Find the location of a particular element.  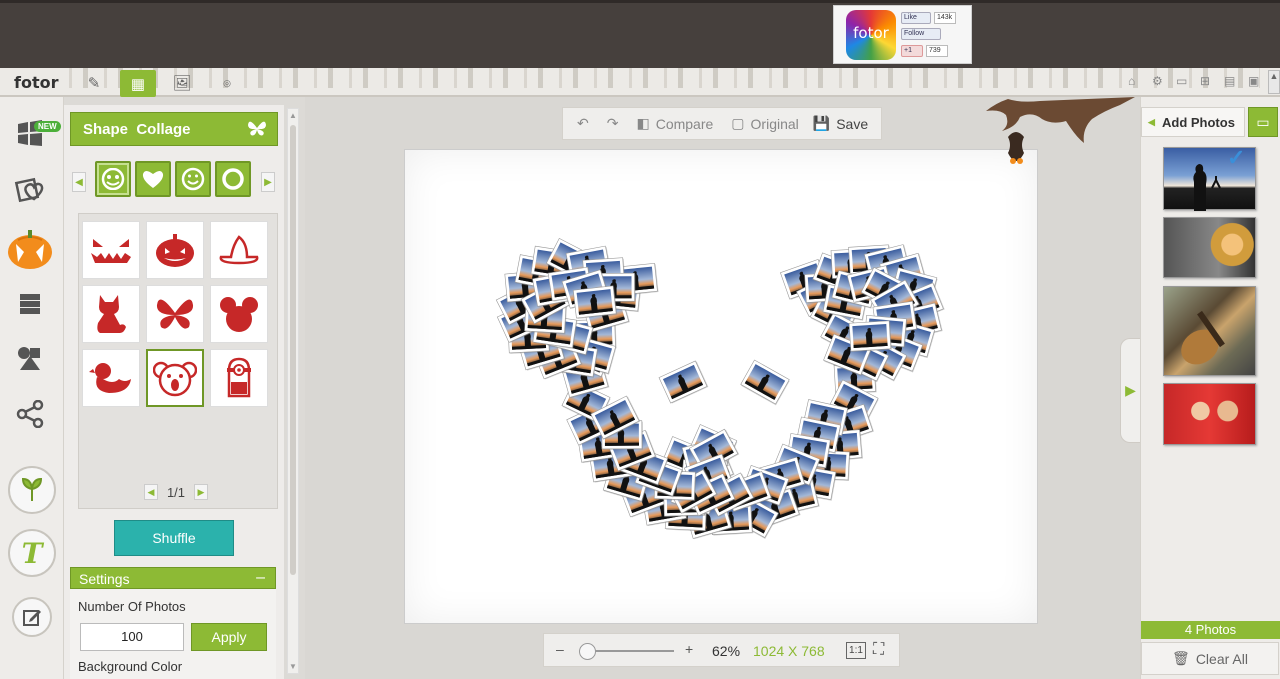

follow-label: Follow is located at coordinates (914, 33).